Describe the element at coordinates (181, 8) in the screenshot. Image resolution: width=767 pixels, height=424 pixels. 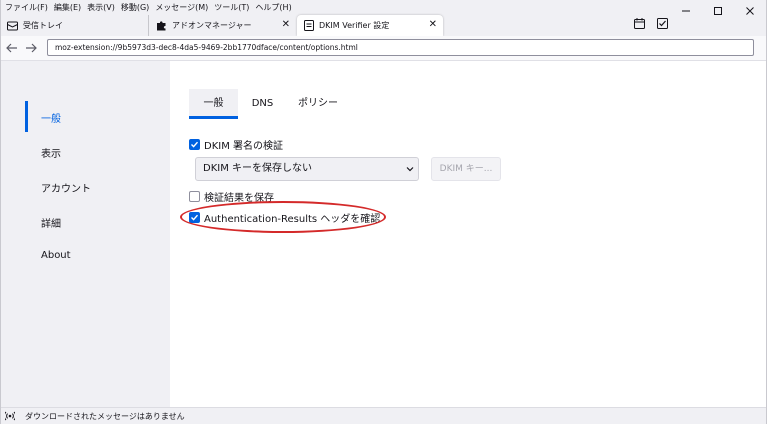
I see `menu-message: メッセージ(M)` at that location.